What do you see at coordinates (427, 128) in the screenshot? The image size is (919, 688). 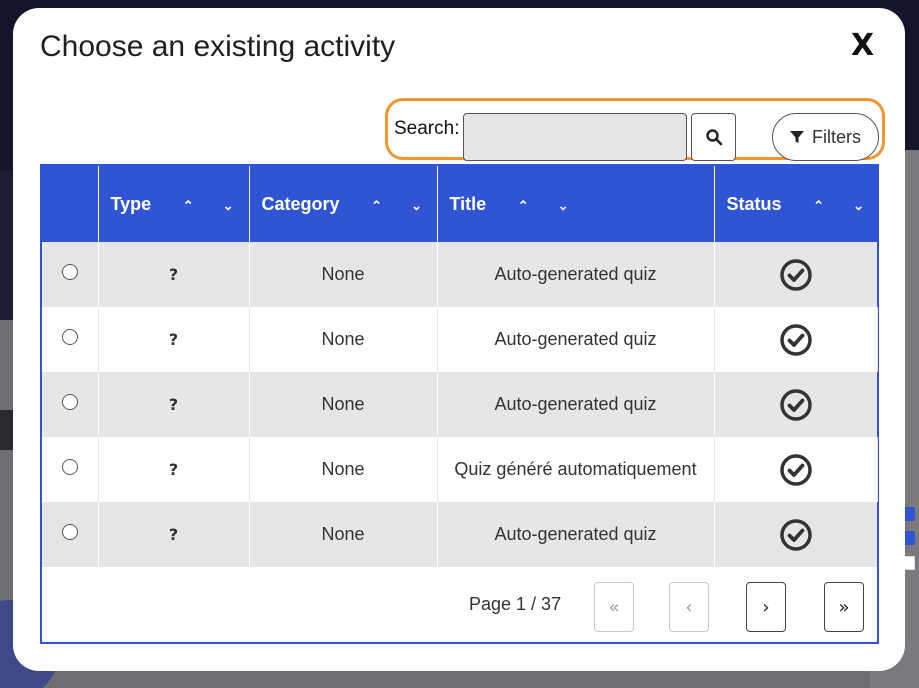 I see `search-label: Search:` at bounding box center [427, 128].